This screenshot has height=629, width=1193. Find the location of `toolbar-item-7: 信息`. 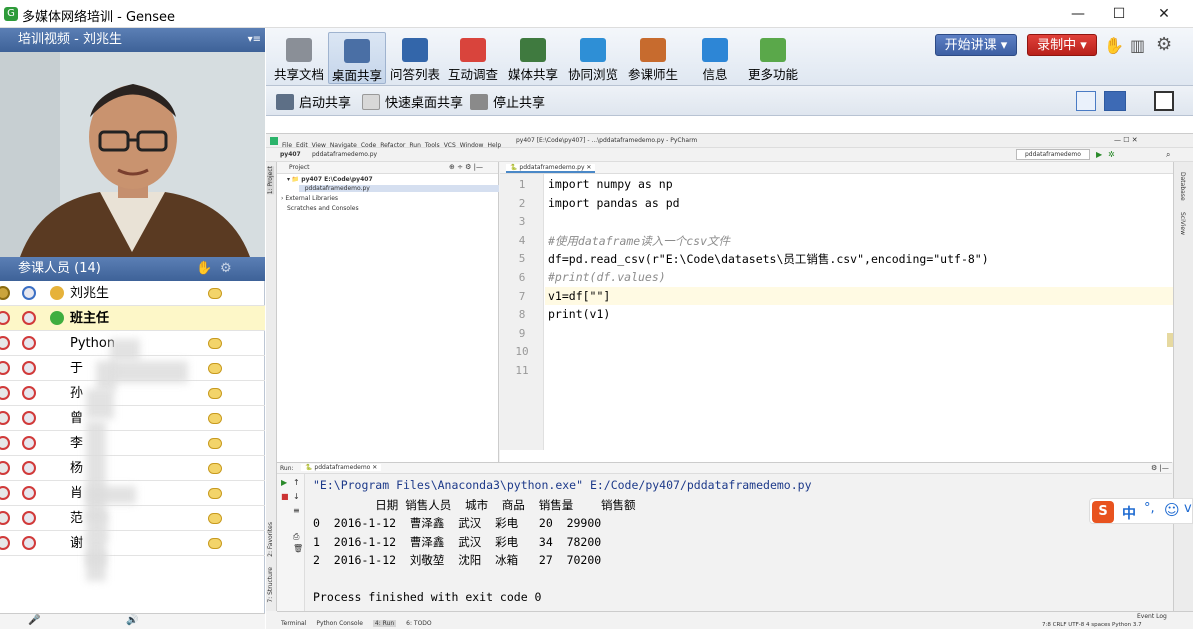

toolbar-item-7: 信息 is located at coordinates (715, 58).